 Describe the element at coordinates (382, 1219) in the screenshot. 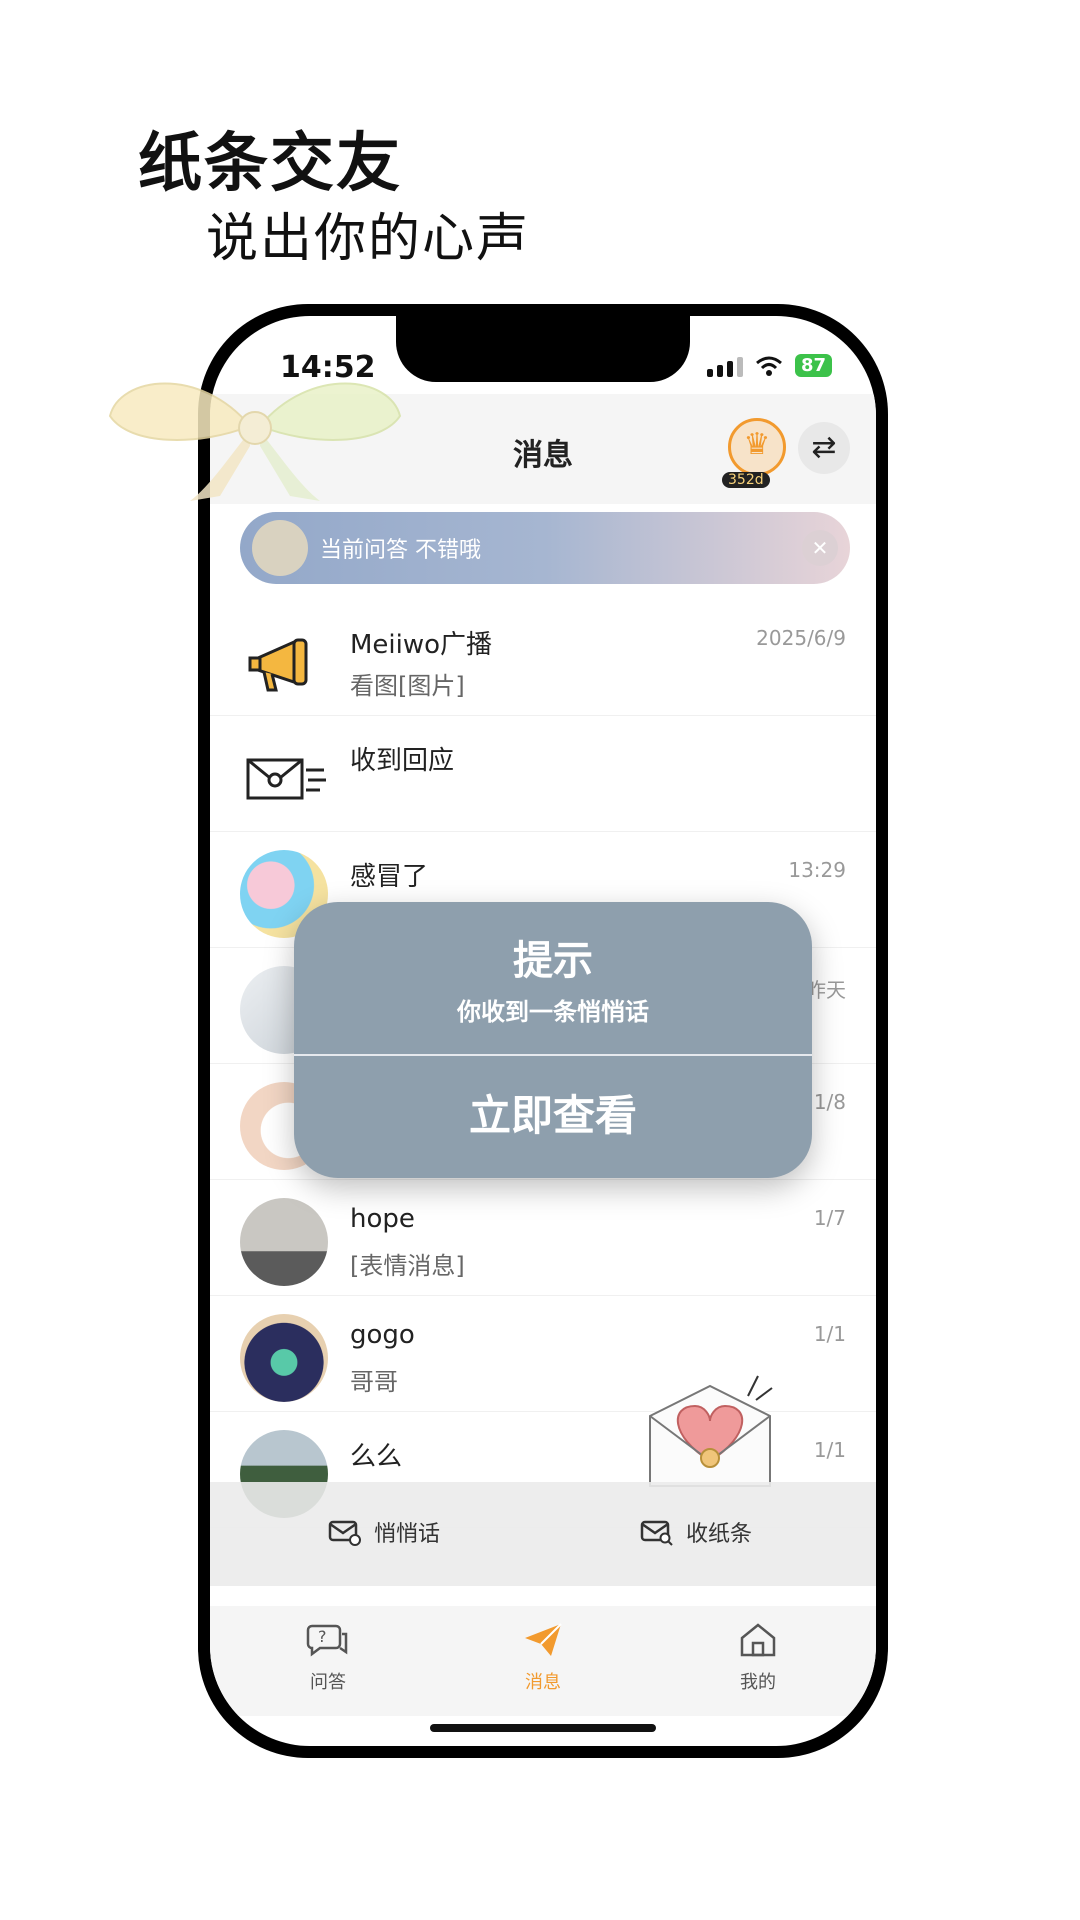

I see `message-name: hope` at that location.